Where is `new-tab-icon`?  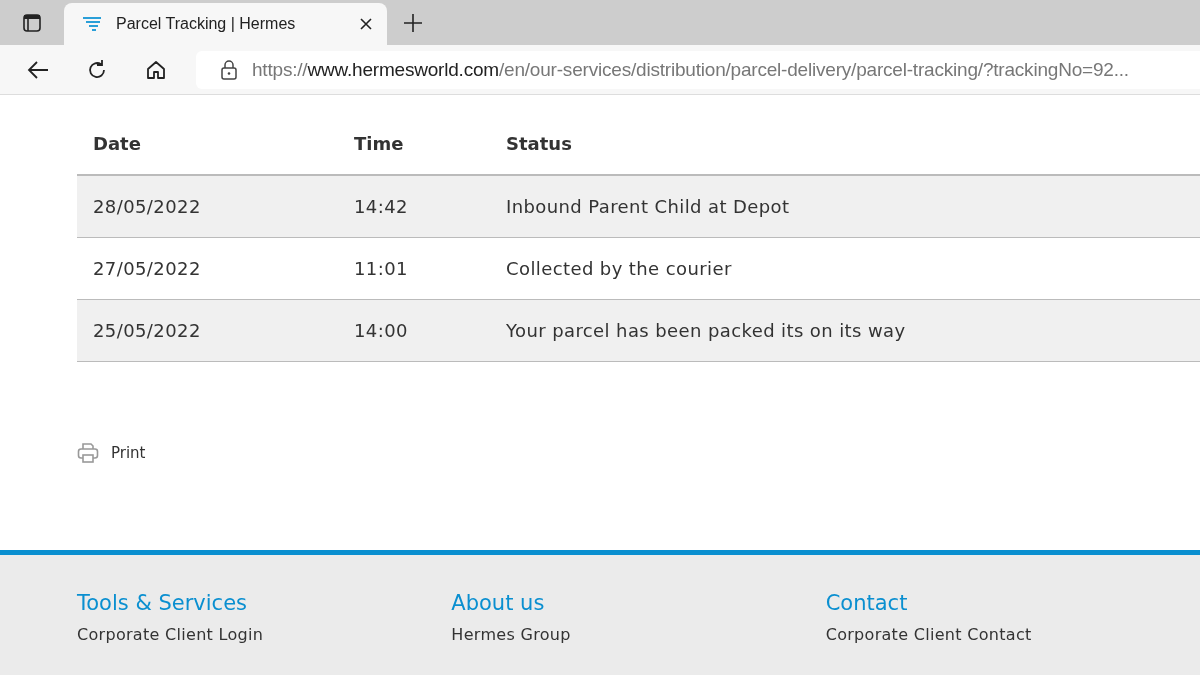 new-tab-icon is located at coordinates (413, 22).